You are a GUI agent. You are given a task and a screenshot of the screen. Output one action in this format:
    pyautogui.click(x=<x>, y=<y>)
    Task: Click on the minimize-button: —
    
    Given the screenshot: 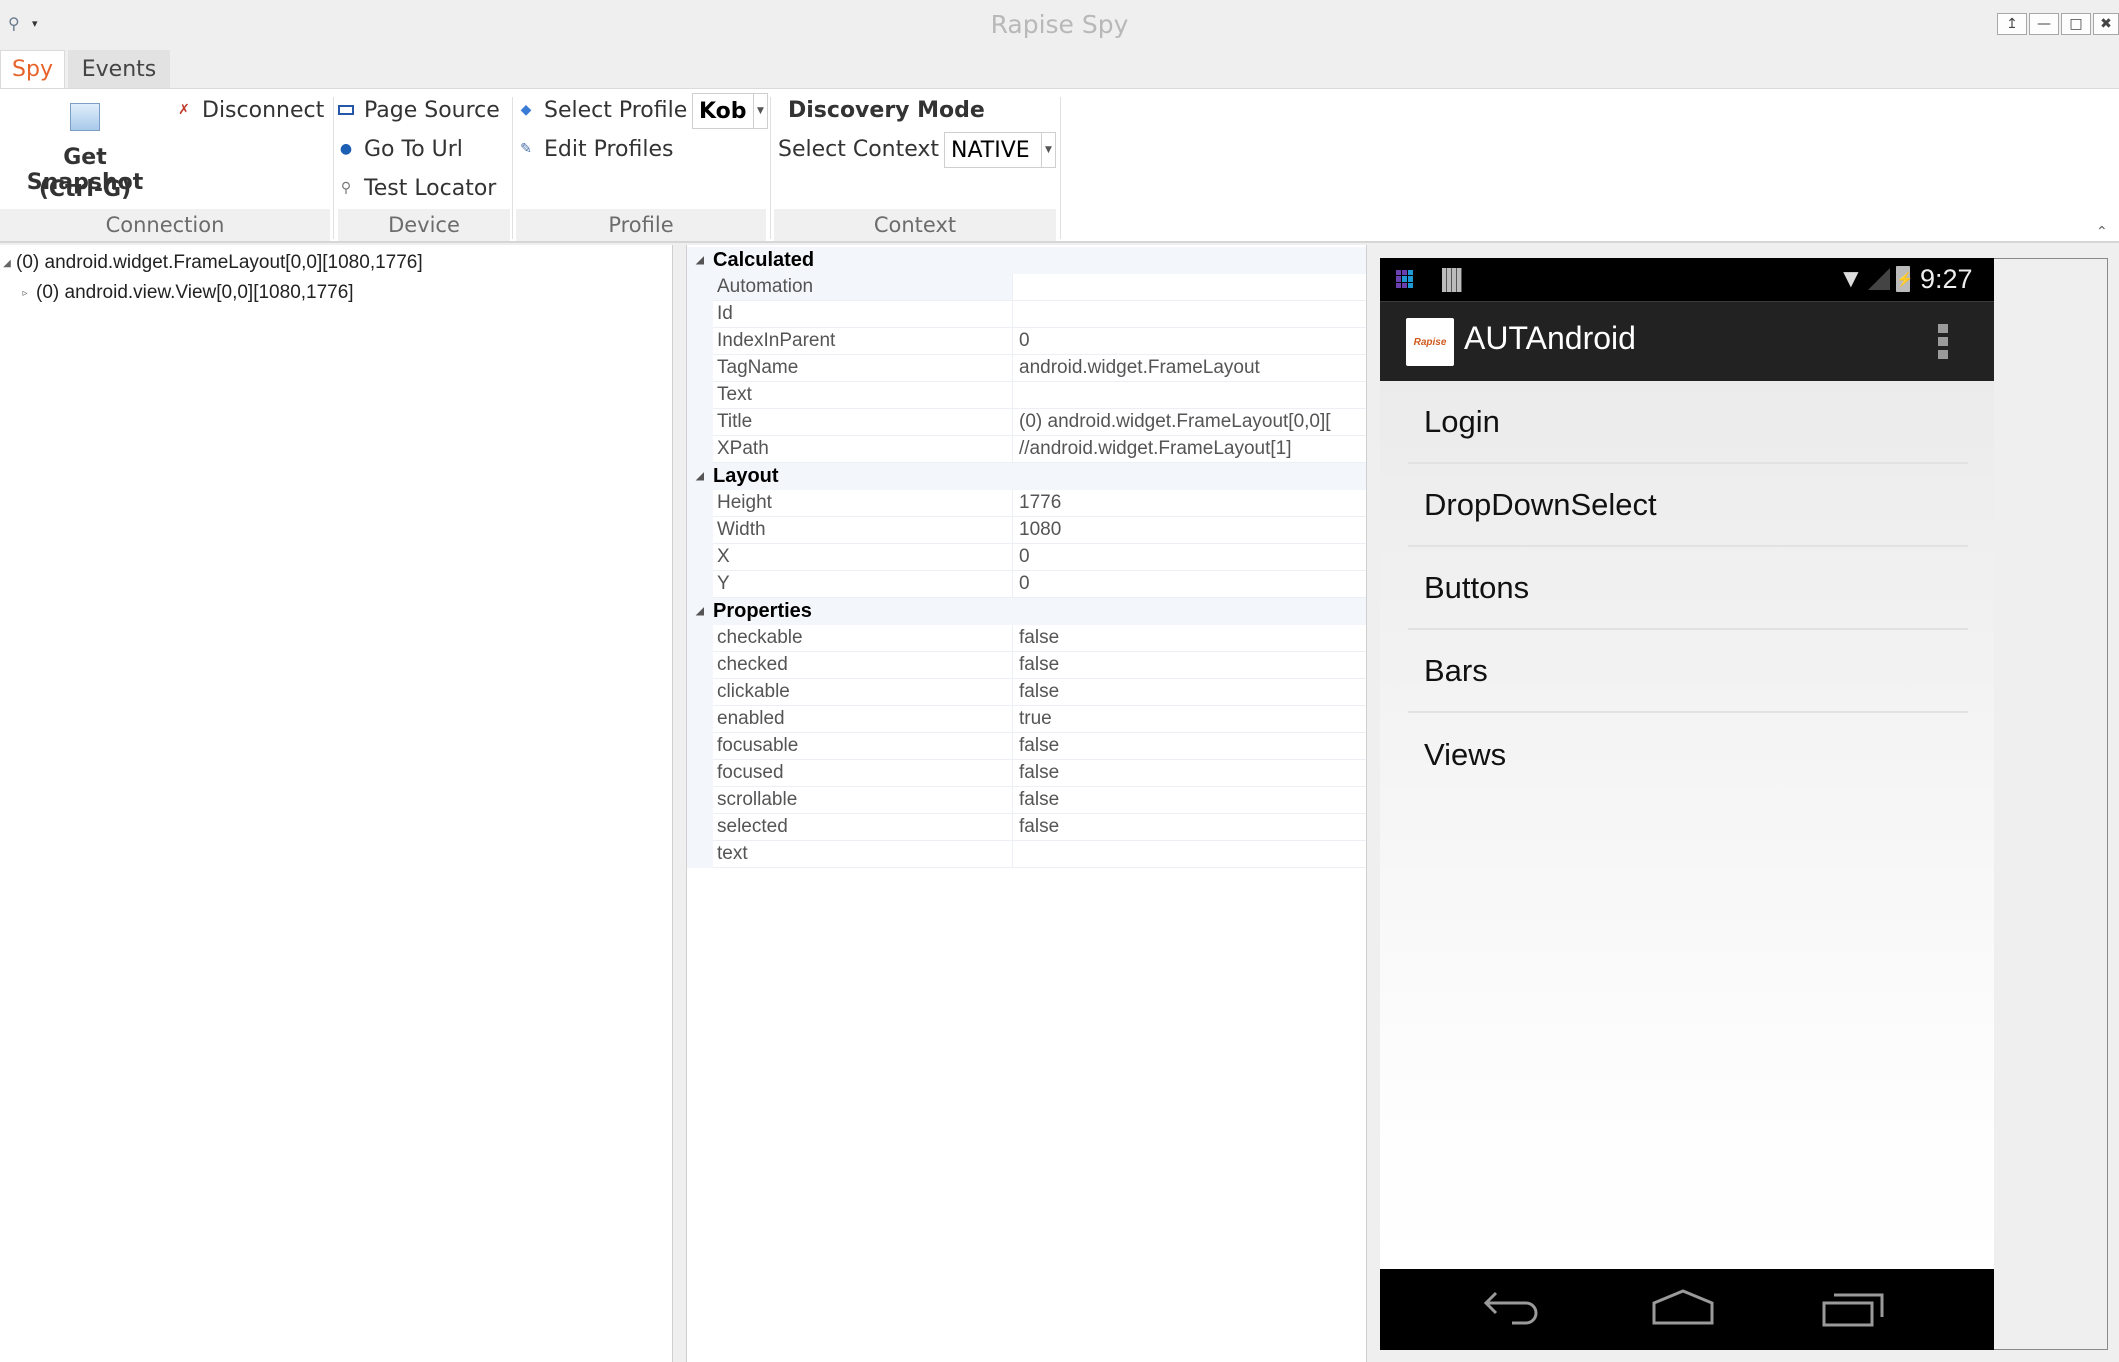 What is the action you would take?
    pyautogui.click(x=2044, y=24)
    